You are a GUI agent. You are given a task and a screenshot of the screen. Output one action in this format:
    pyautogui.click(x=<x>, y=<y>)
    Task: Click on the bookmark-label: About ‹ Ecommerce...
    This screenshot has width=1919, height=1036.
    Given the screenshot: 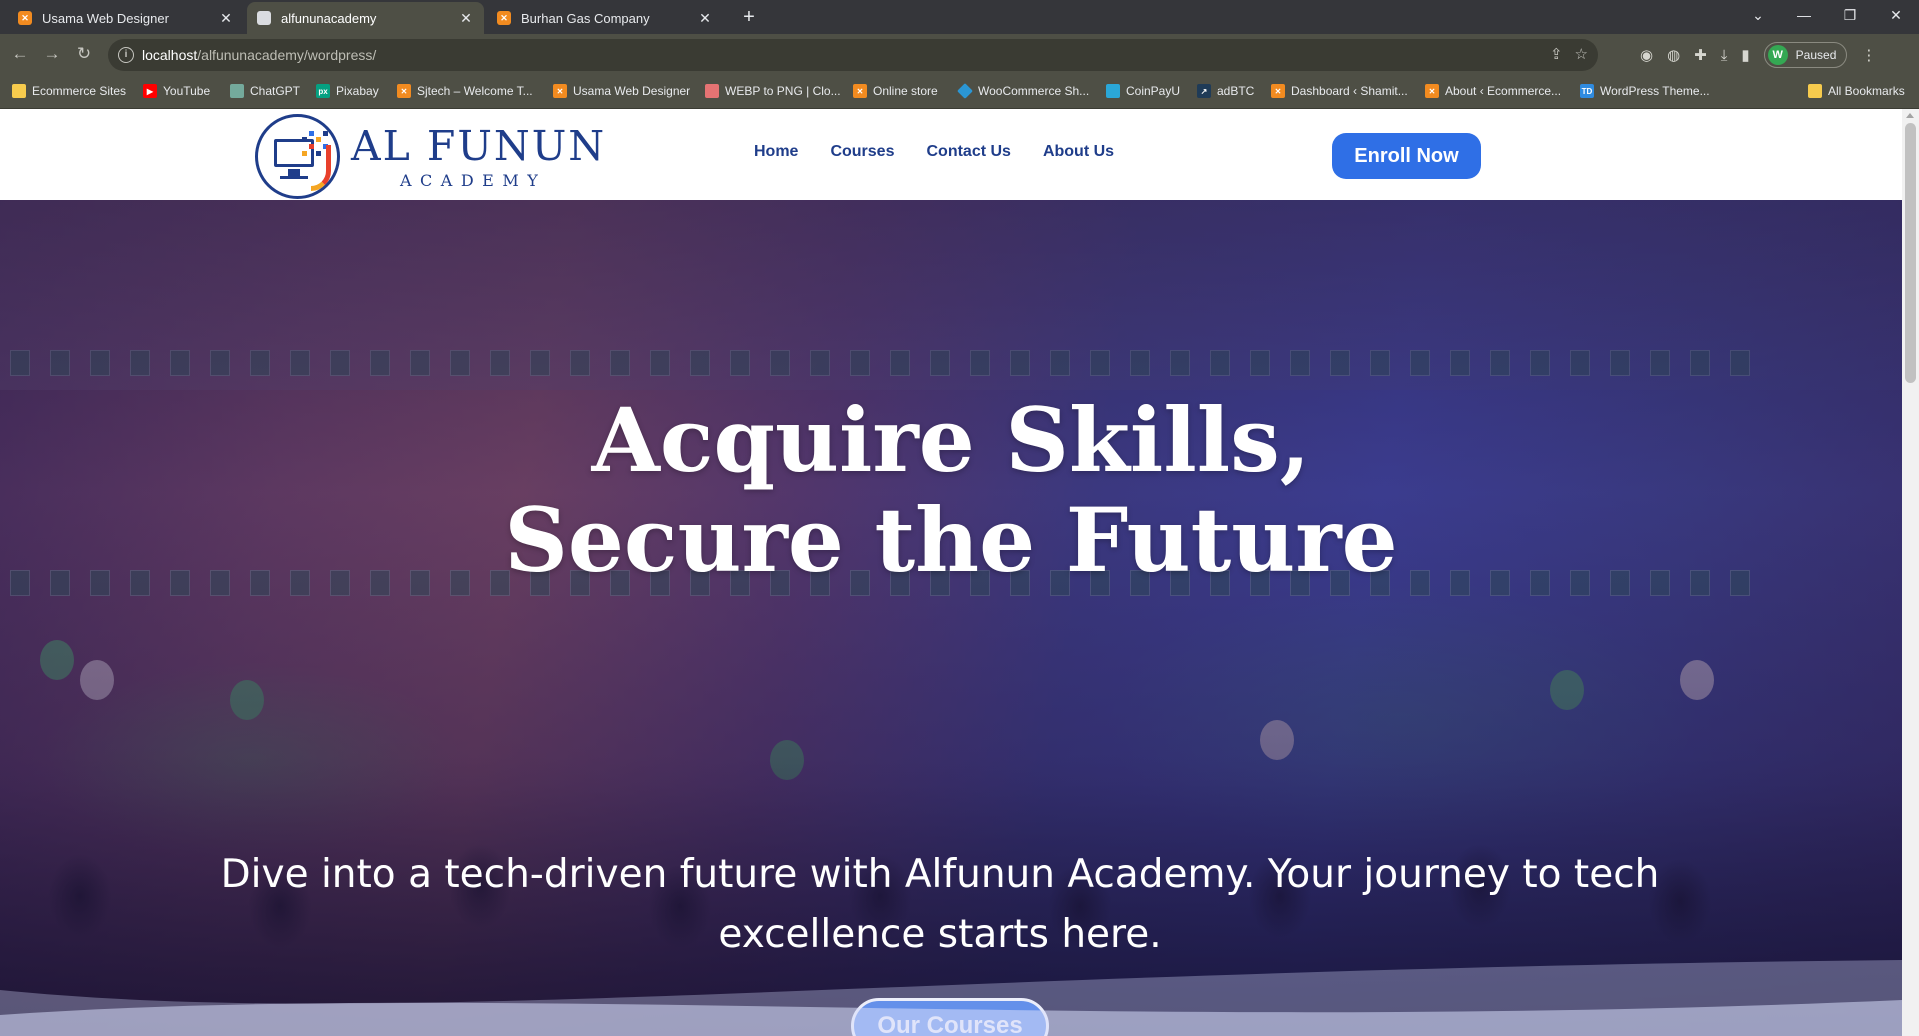 What is the action you would take?
    pyautogui.click(x=1503, y=91)
    